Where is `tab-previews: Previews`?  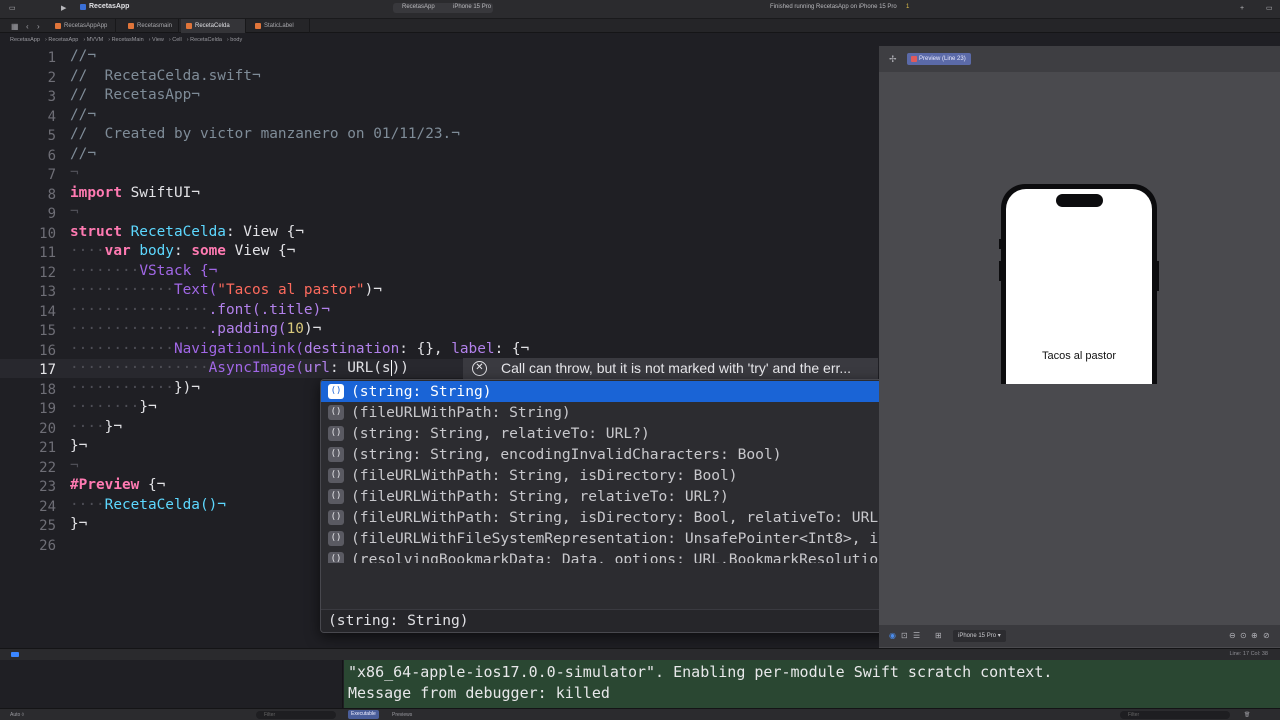 tab-previews: Previews is located at coordinates (402, 715).